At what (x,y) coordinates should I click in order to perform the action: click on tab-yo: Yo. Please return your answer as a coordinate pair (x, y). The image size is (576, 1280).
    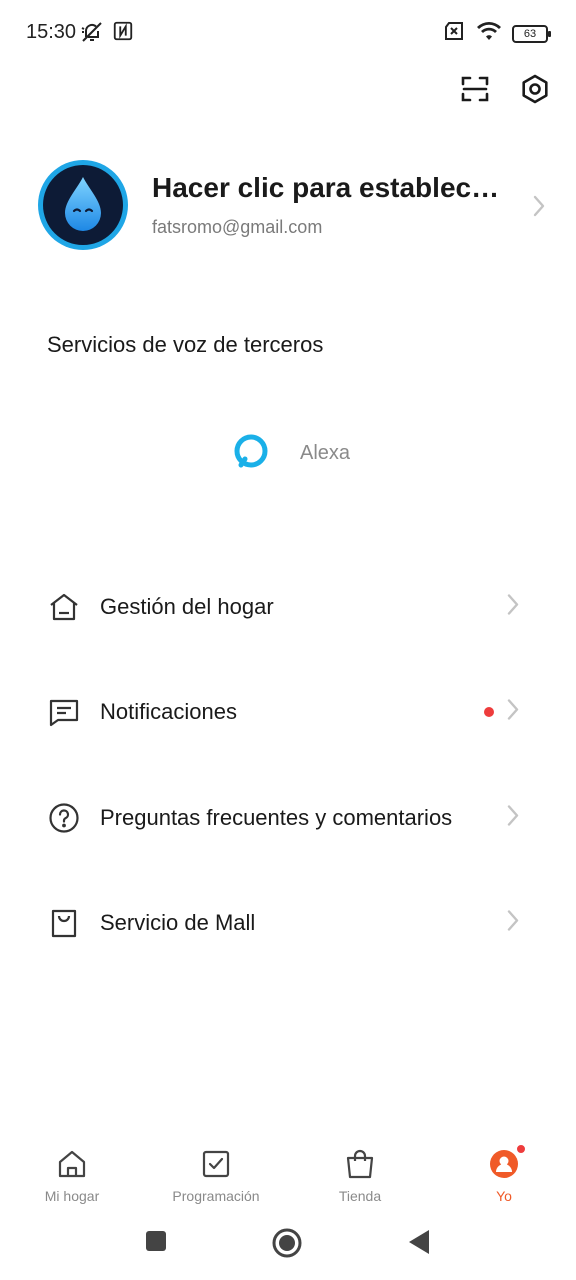
    Looking at the image, I should click on (504, 1175).